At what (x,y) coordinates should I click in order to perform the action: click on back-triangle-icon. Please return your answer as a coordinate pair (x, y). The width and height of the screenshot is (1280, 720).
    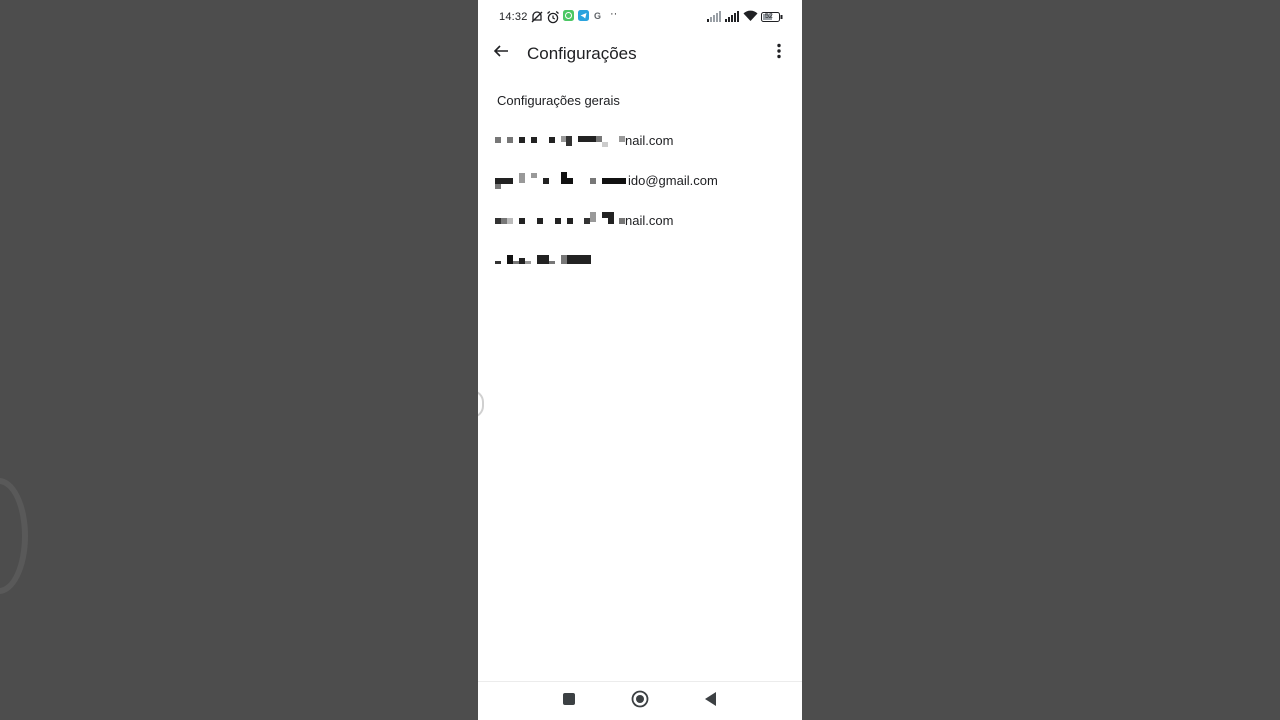
    Looking at the image, I should click on (711, 701).